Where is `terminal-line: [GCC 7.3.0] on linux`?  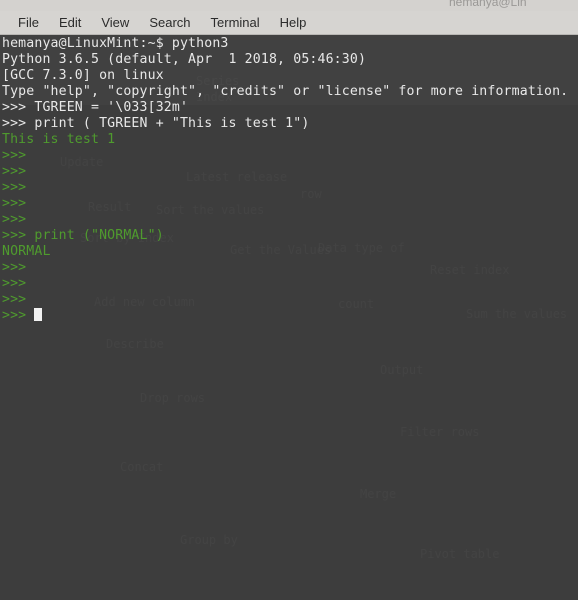
terminal-line: [GCC 7.3.0] on linux is located at coordinates (83, 75).